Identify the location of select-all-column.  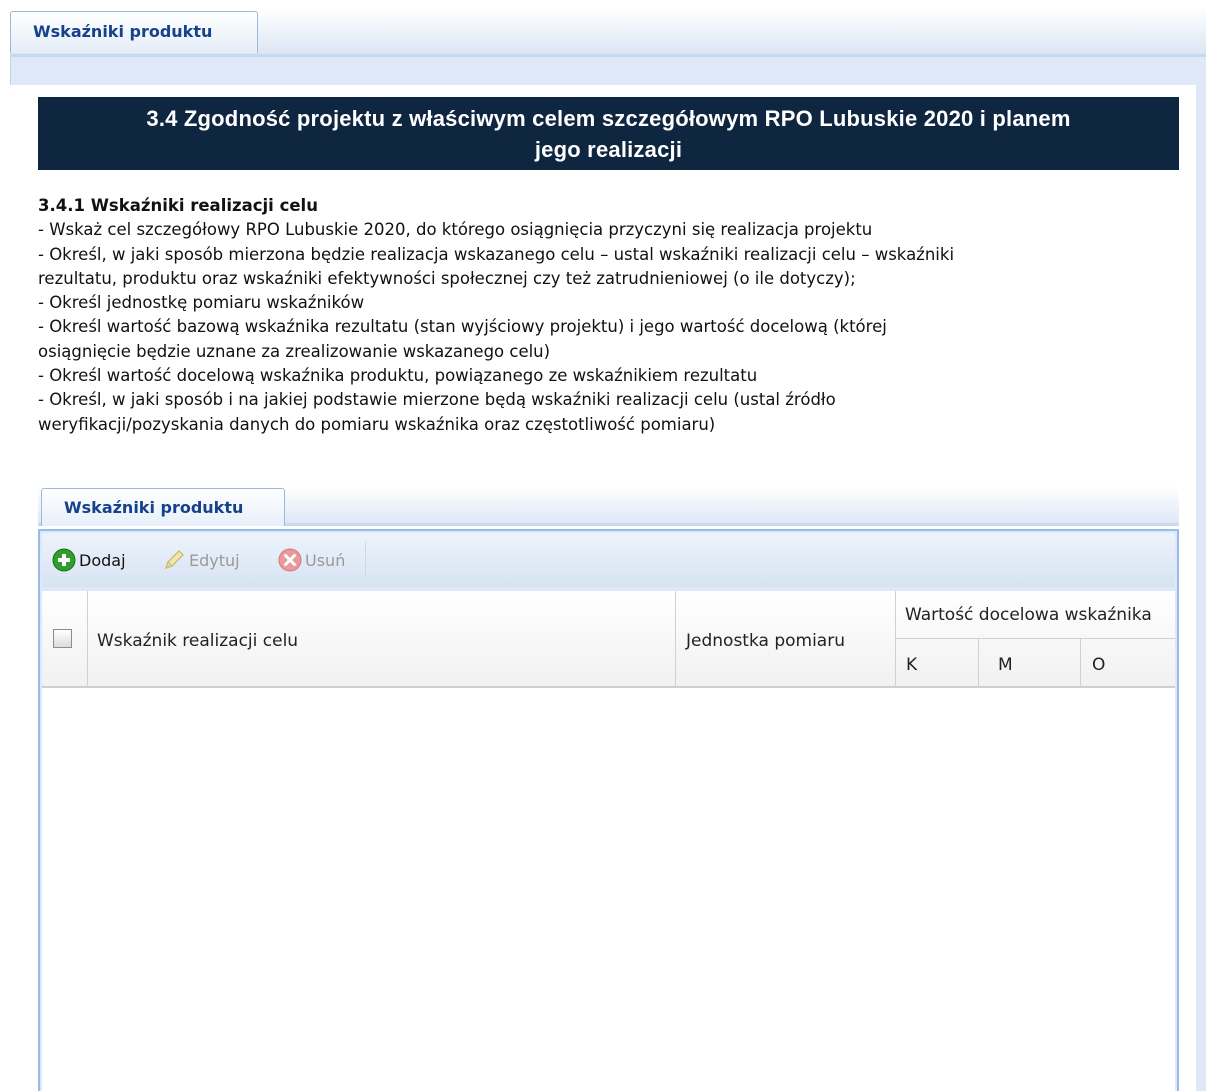
(65, 639).